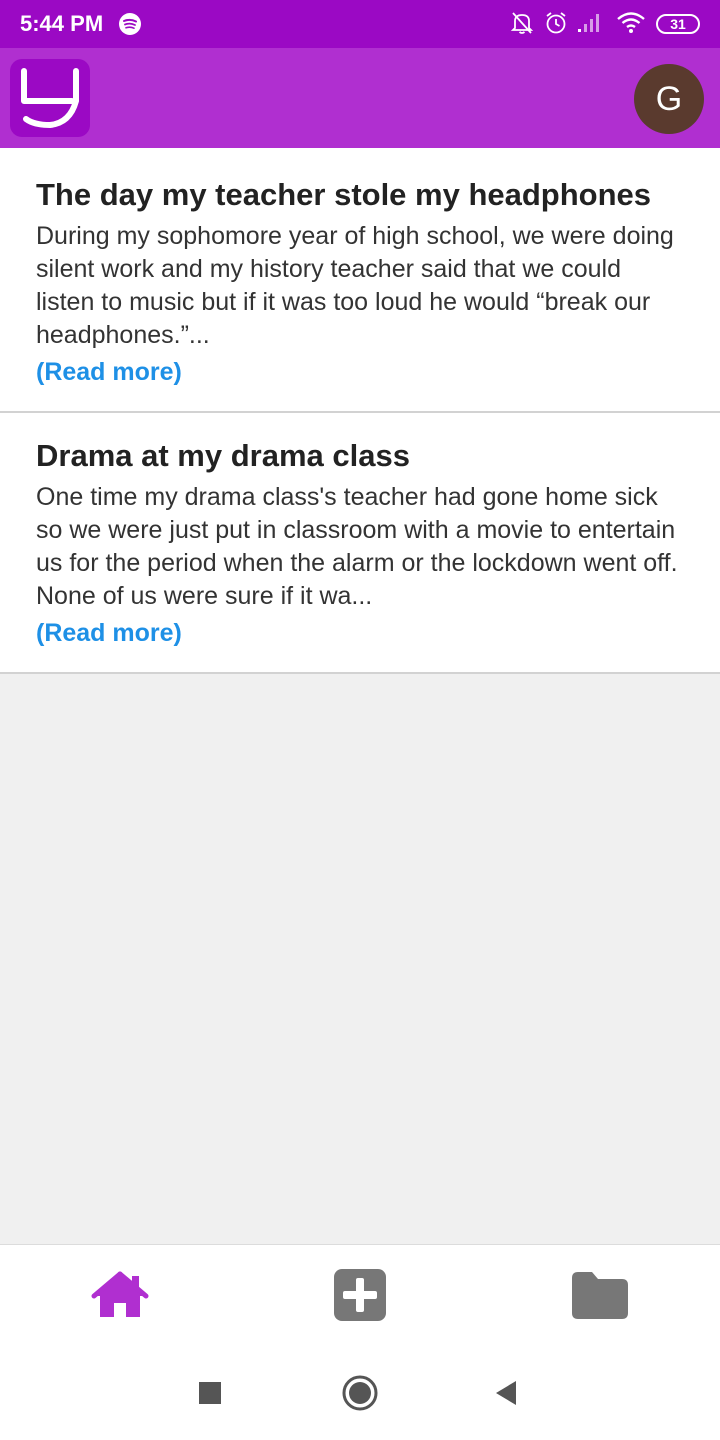 Image resolution: width=720 pixels, height=1440 pixels. I want to click on back-button, so click(506, 1392).